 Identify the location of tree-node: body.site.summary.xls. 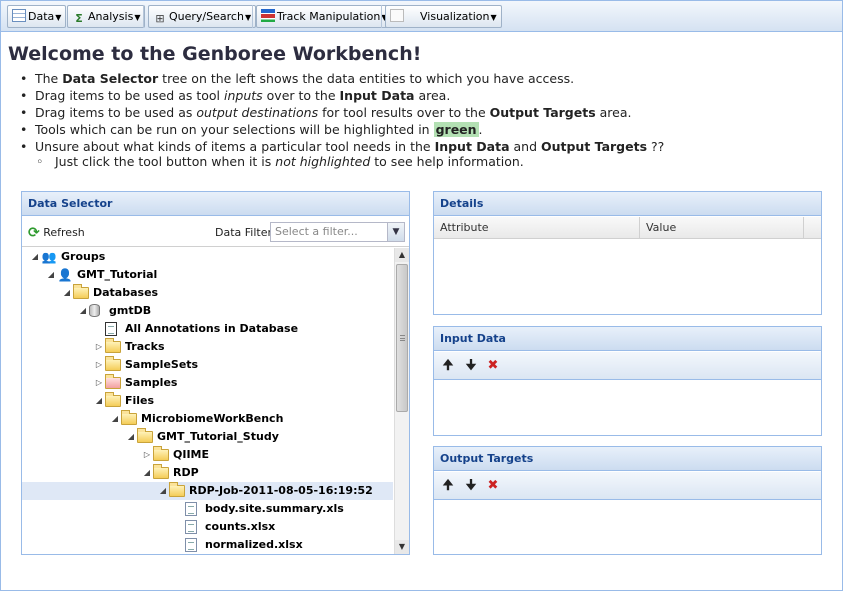
(207, 509).